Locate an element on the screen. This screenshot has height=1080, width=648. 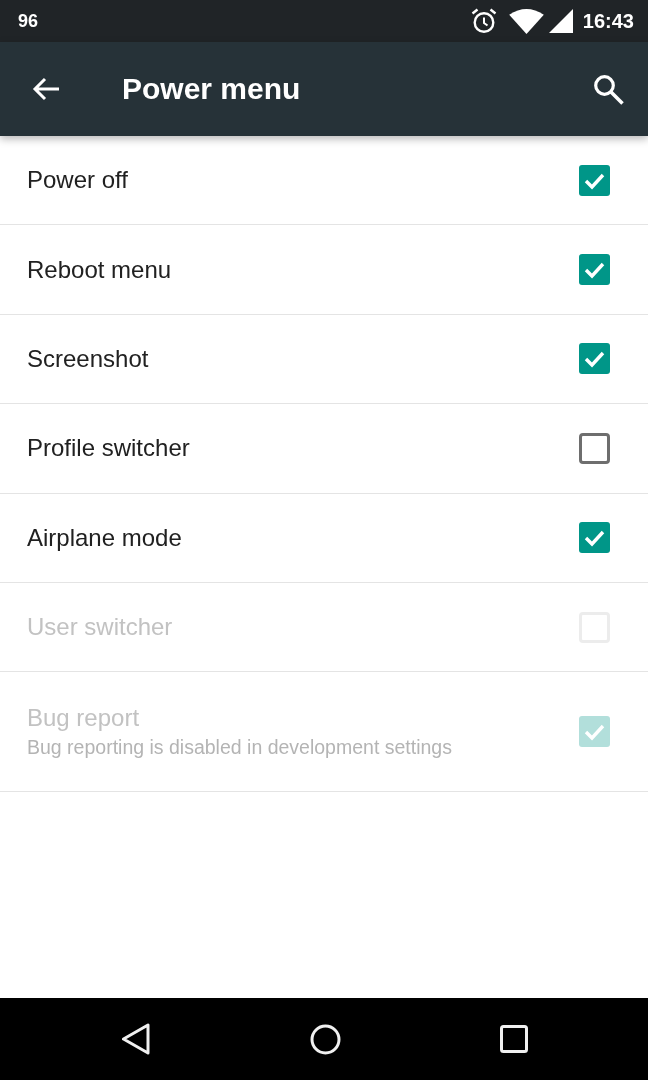
back-triangle-icon is located at coordinates (135, 1039).